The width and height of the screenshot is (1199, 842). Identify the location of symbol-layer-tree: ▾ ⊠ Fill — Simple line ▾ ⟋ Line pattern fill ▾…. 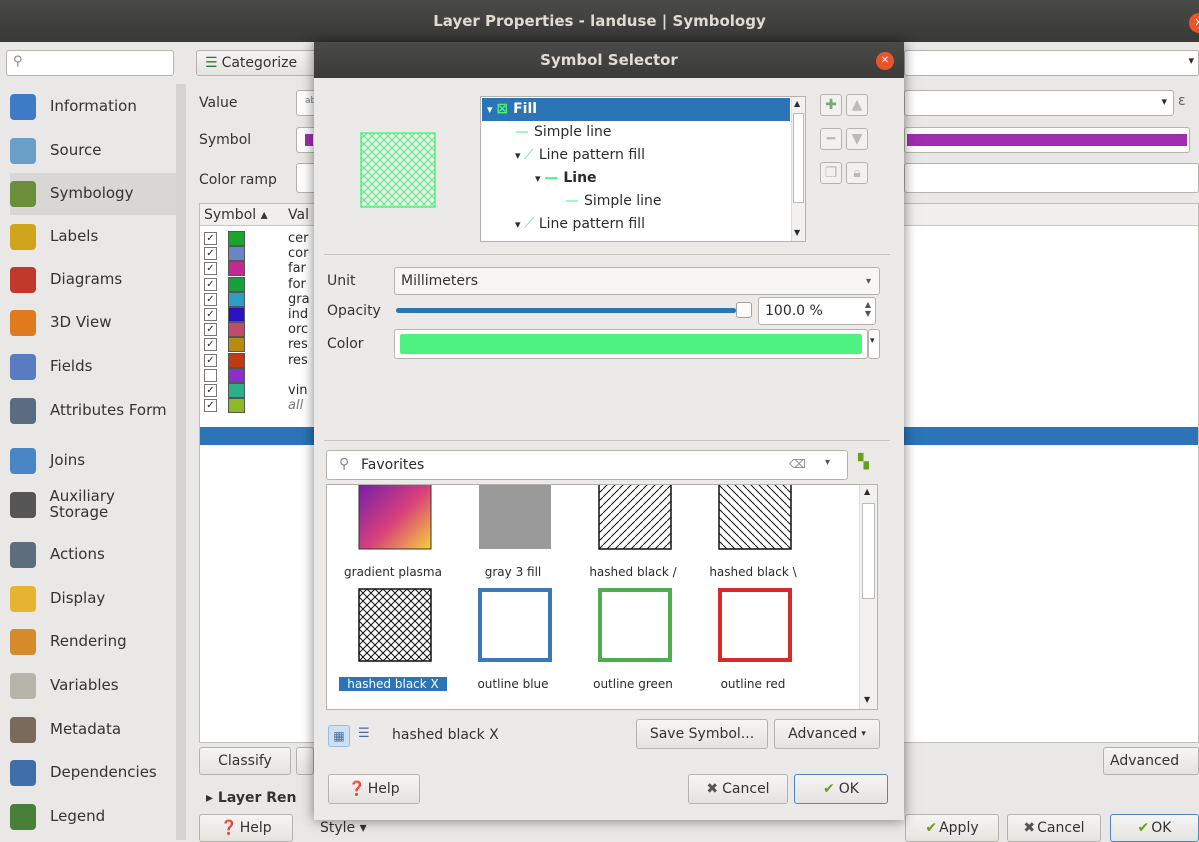
(643, 169).